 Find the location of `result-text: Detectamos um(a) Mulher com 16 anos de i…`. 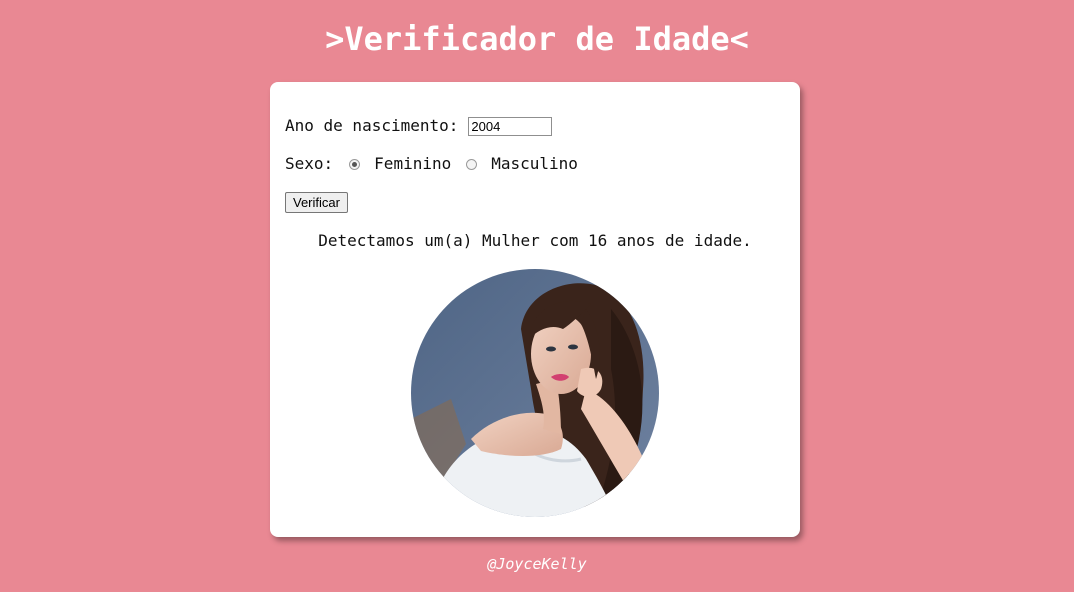

result-text: Detectamos um(a) Mulher com 16 anos de i… is located at coordinates (535, 240).